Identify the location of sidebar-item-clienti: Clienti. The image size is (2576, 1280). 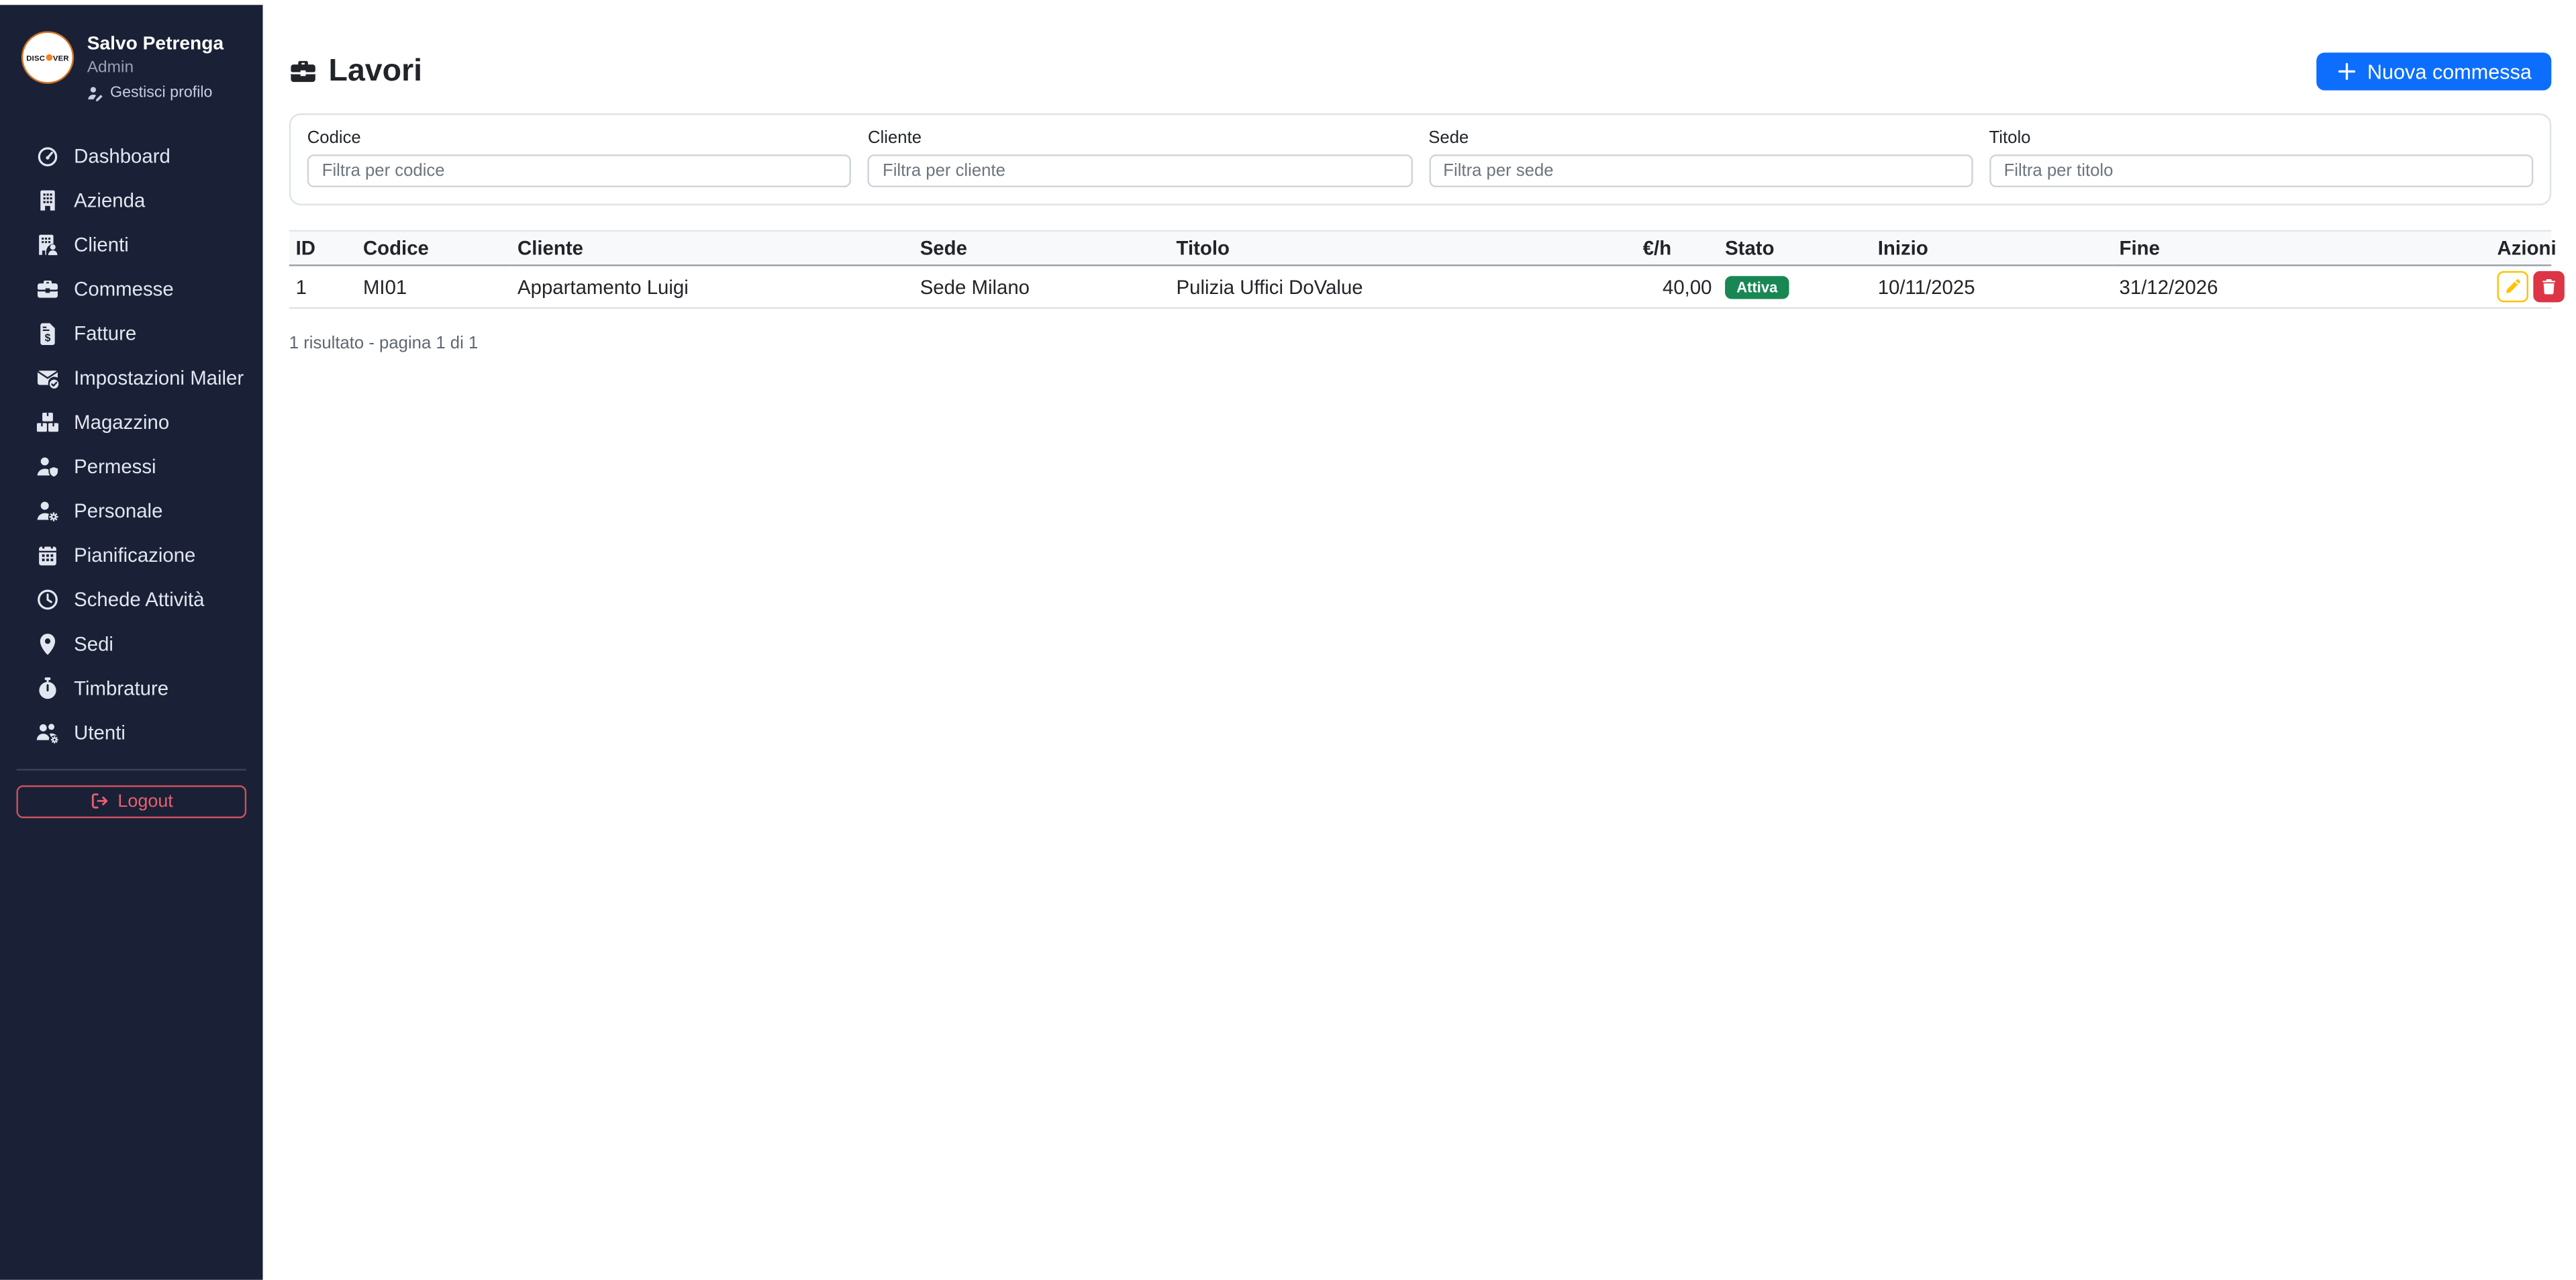
(131, 245).